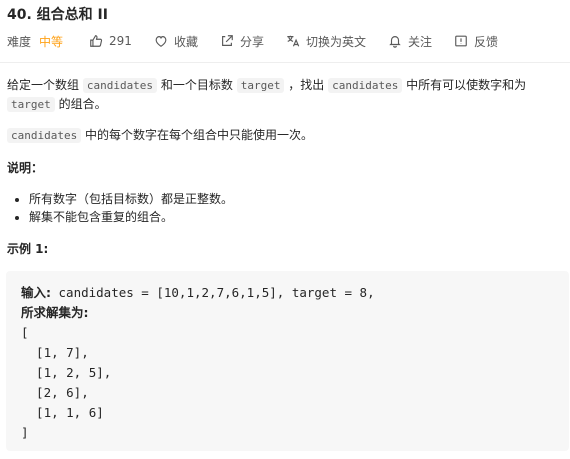 Image resolution: width=570 pixels, height=459 pixels. Describe the element at coordinates (62, 412) in the screenshot. I see `code-line: [1, 1, 6]` at that location.